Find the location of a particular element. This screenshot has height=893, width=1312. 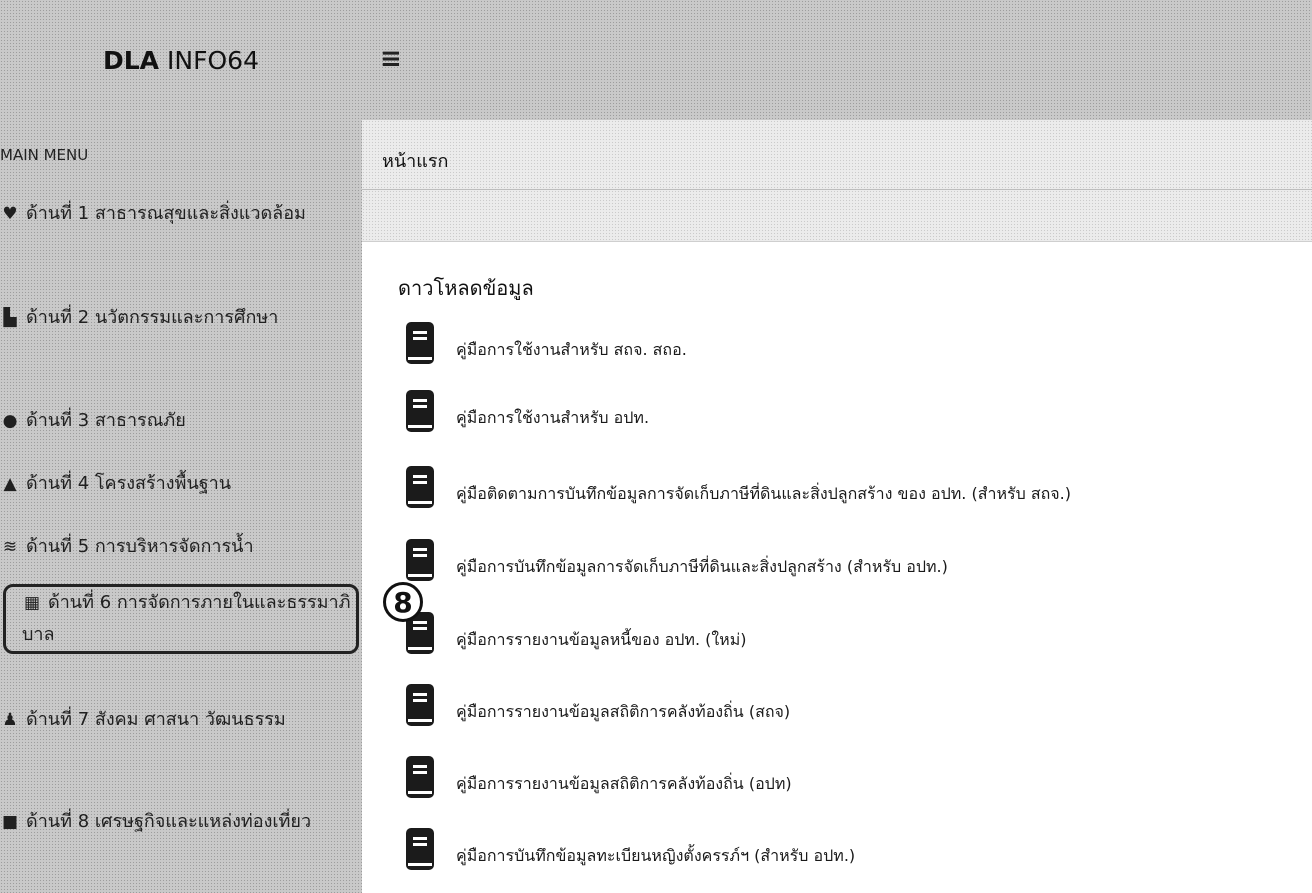

download-label: คู่มือการใช้งานสำหรับ สถจ. สถอ. is located at coordinates (571, 349).